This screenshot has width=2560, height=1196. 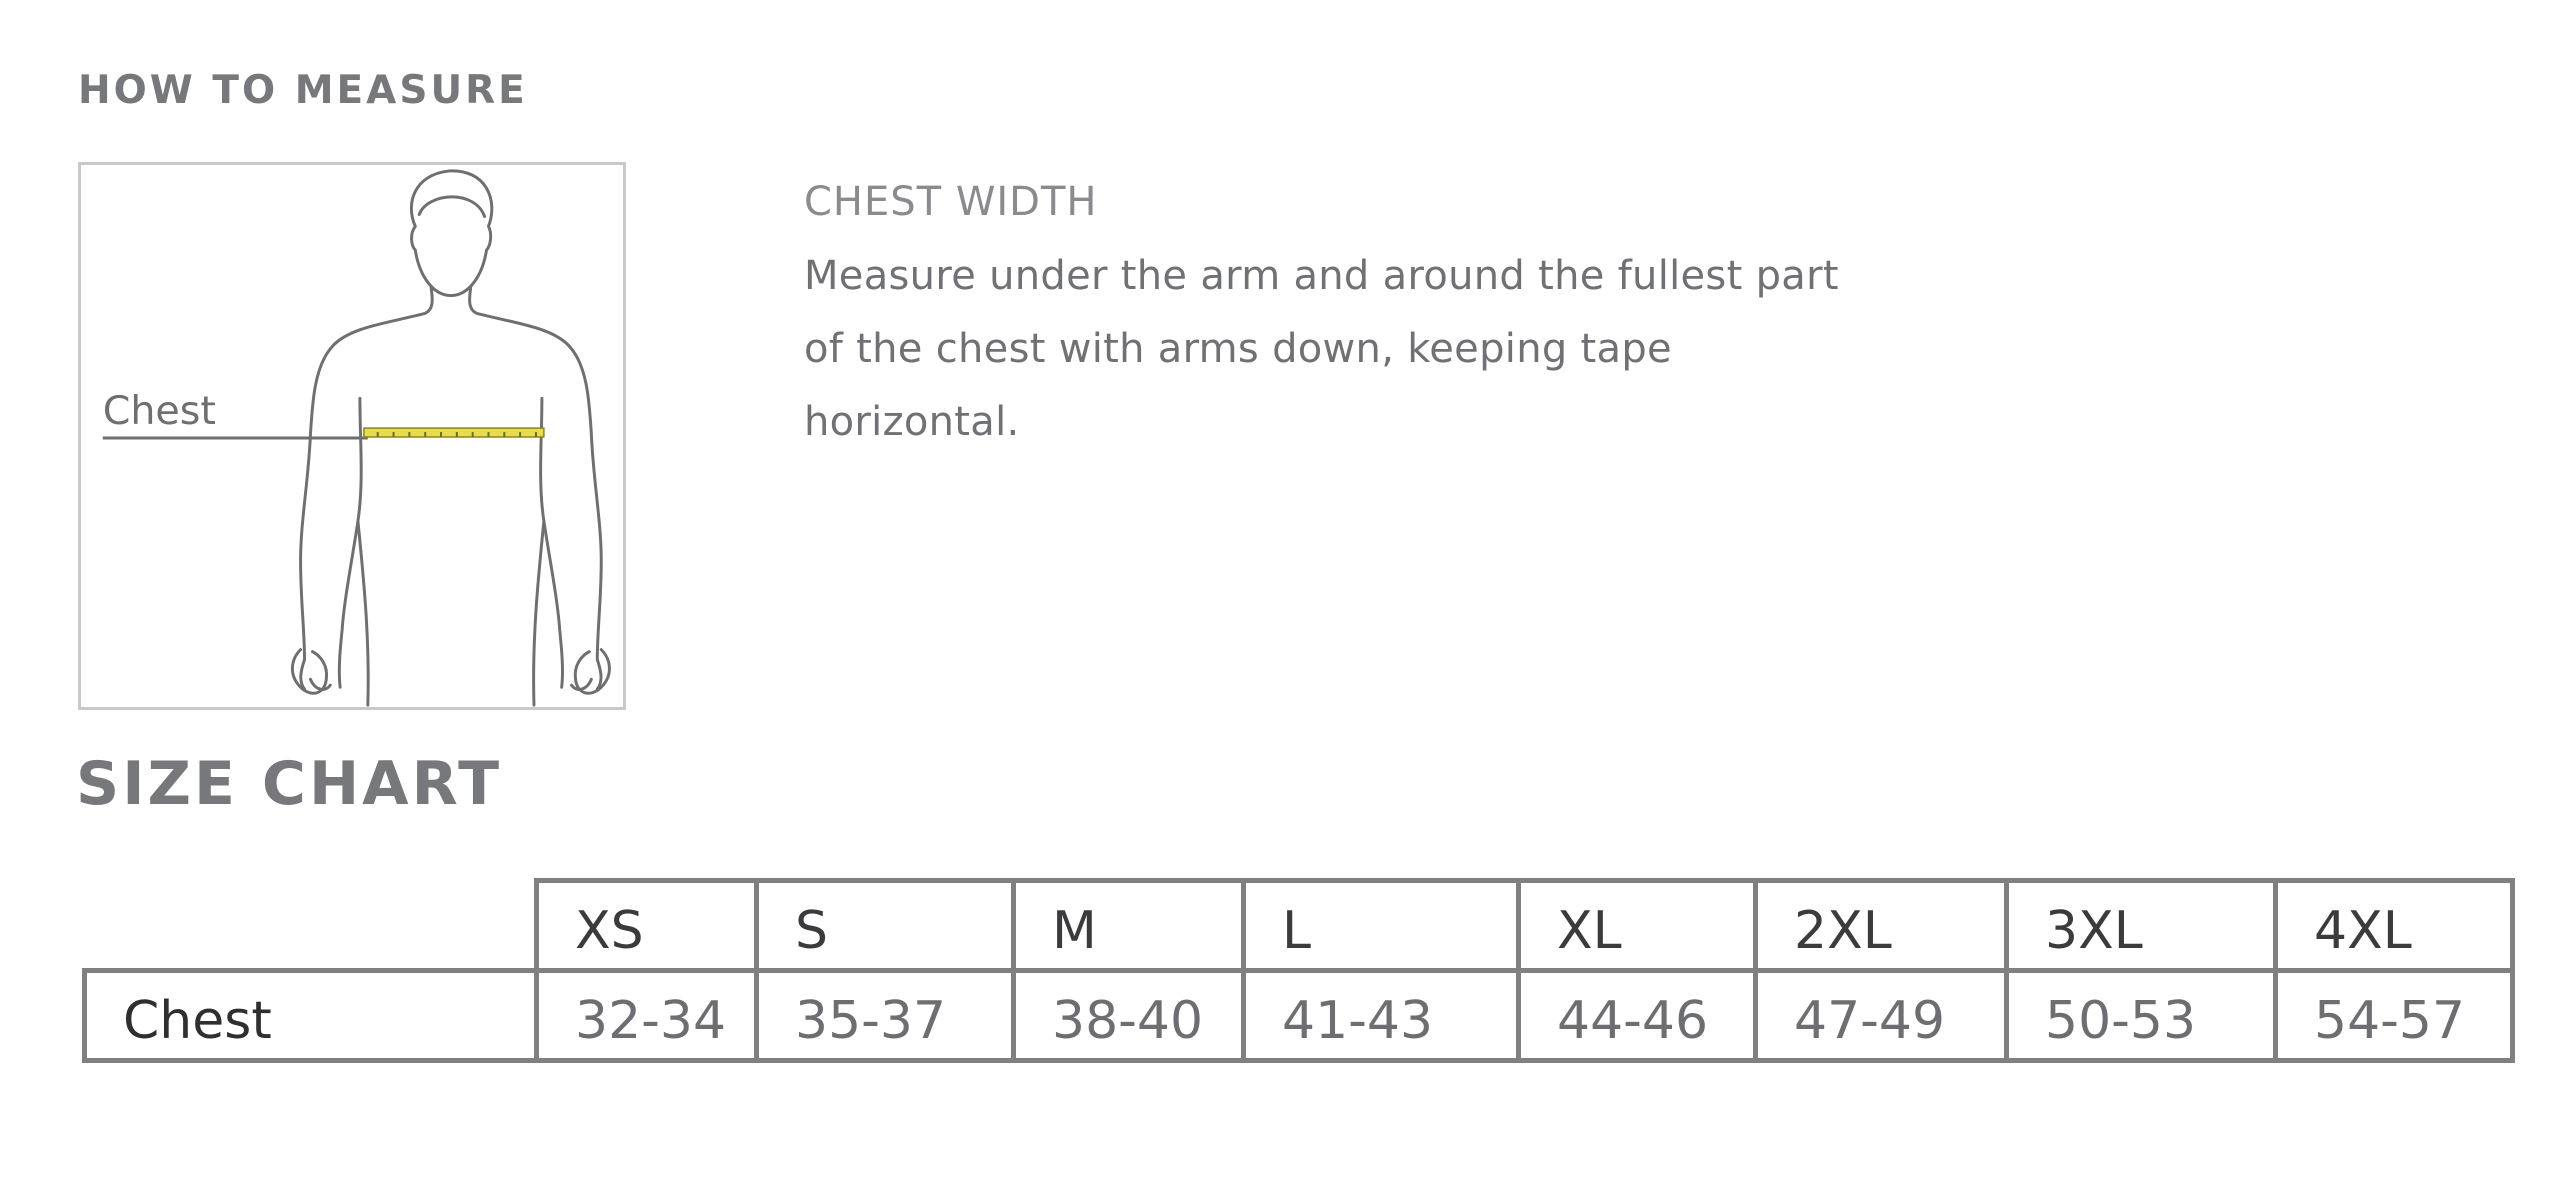 I want to click on chest-value-xl: 44-46, so click(x=1637, y=1015).